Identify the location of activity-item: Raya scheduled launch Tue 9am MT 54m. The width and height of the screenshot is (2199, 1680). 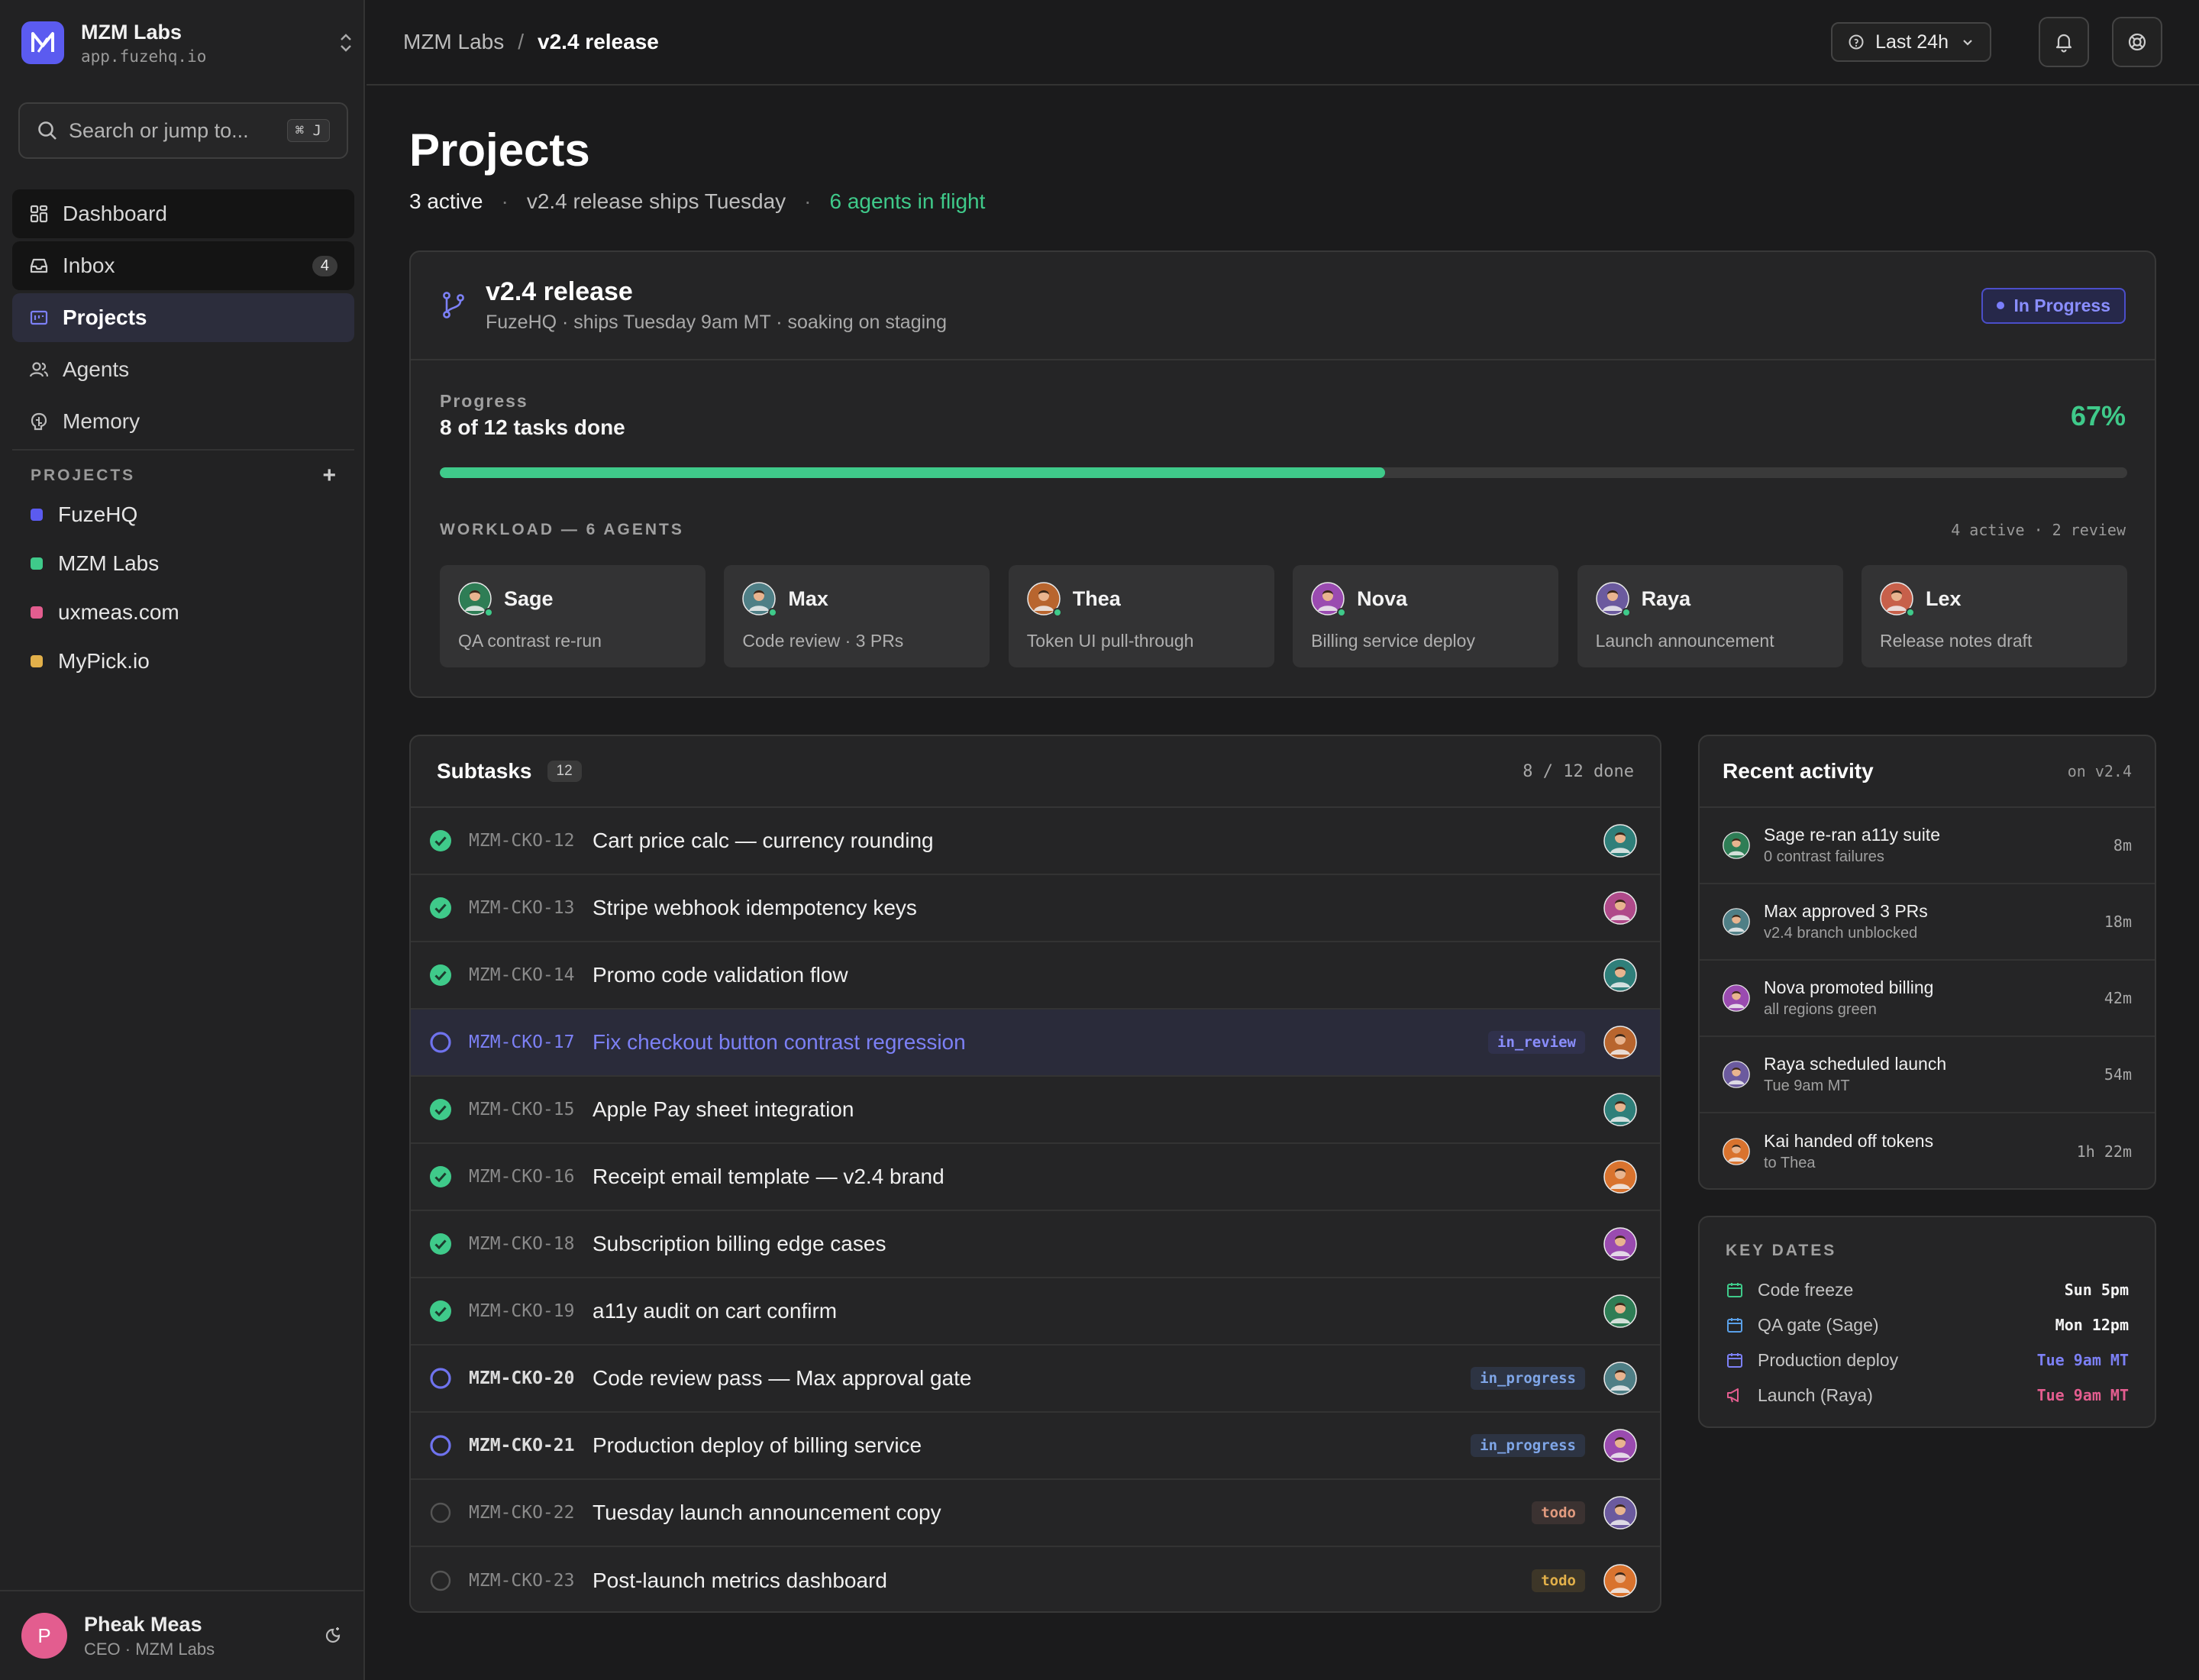
(1928, 1075).